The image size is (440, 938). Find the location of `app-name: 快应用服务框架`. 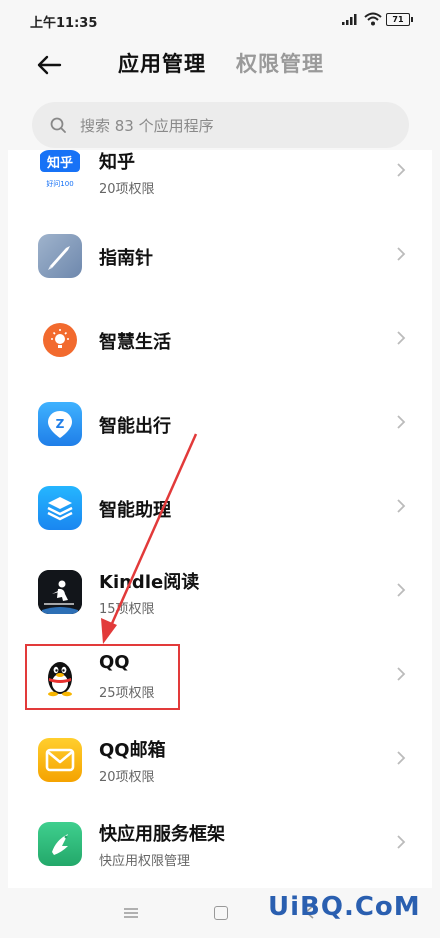

app-name: 快应用服务框架 is located at coordinates (162, 834).